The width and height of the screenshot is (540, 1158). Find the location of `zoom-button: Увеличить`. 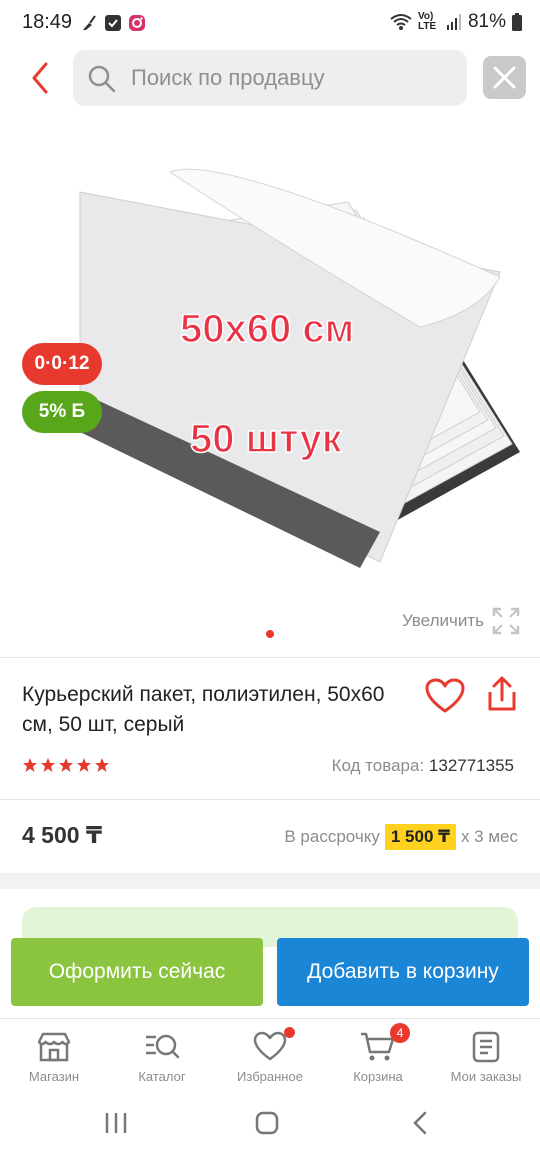

zoom-button: Увеличить is located at coordinates (461, 621).